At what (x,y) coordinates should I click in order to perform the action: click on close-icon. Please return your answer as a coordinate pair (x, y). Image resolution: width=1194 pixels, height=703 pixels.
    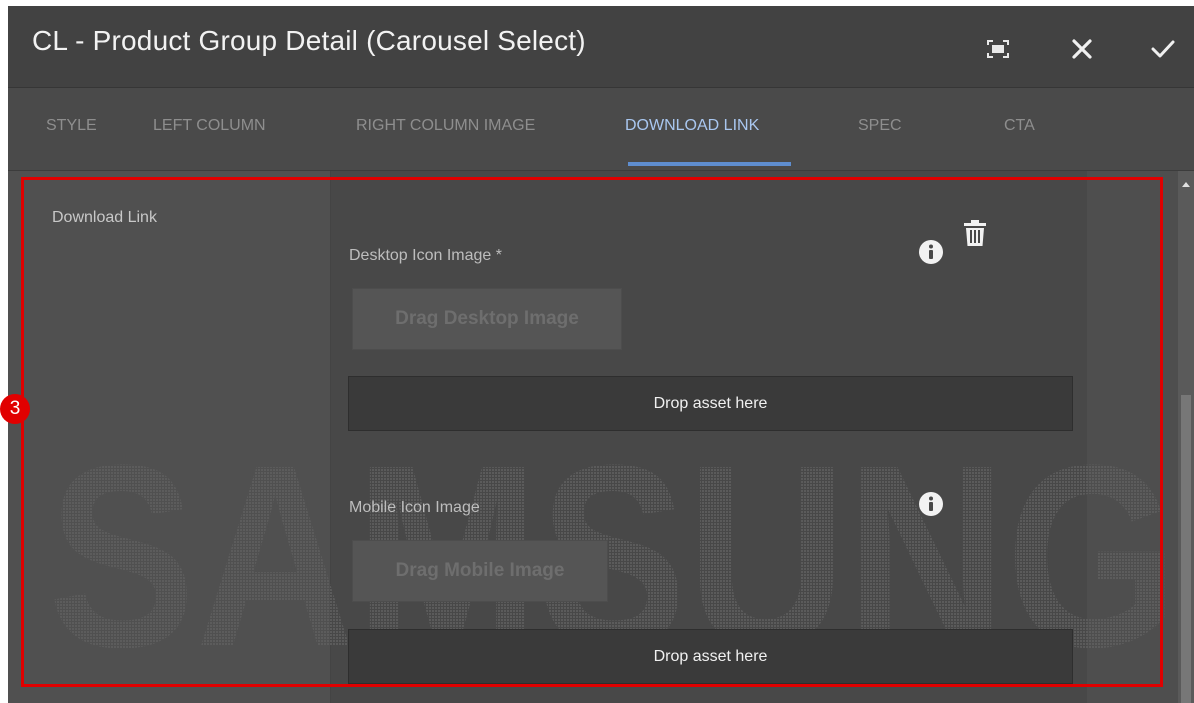
    Looking at the image, I should click on (1082, 49).